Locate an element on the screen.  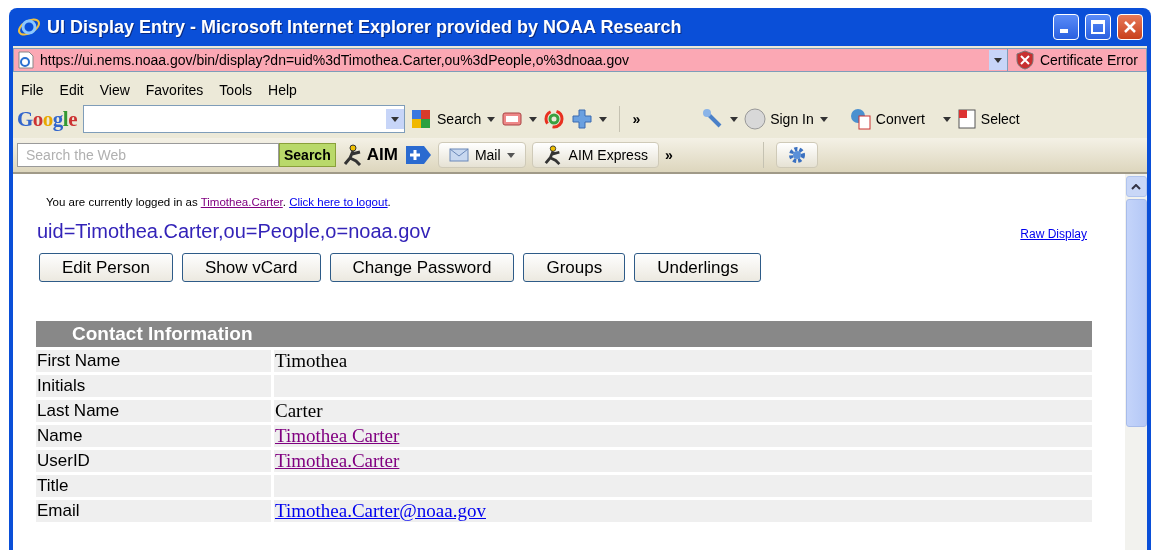
settings-button is located at coordinates (796, 155).